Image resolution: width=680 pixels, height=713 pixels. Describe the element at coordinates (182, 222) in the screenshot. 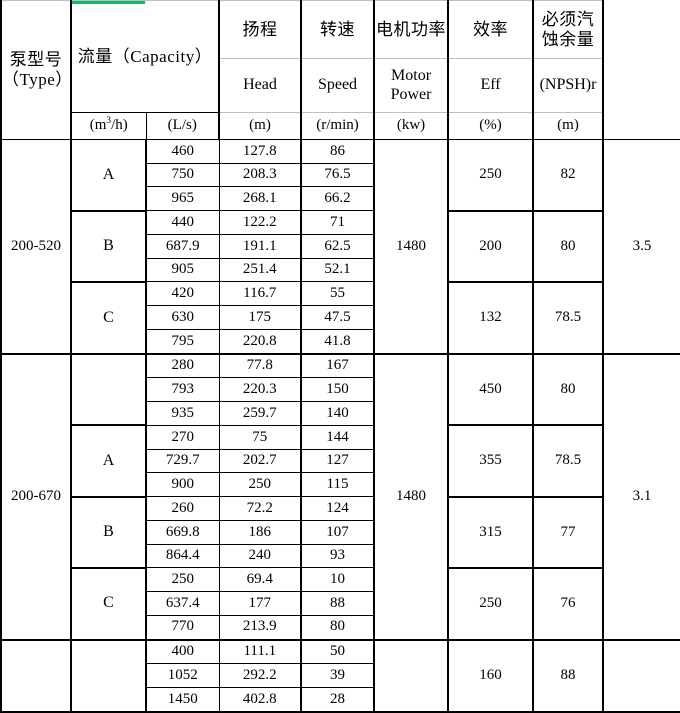

I see `cell-capacity-m3h: 440` at that location.